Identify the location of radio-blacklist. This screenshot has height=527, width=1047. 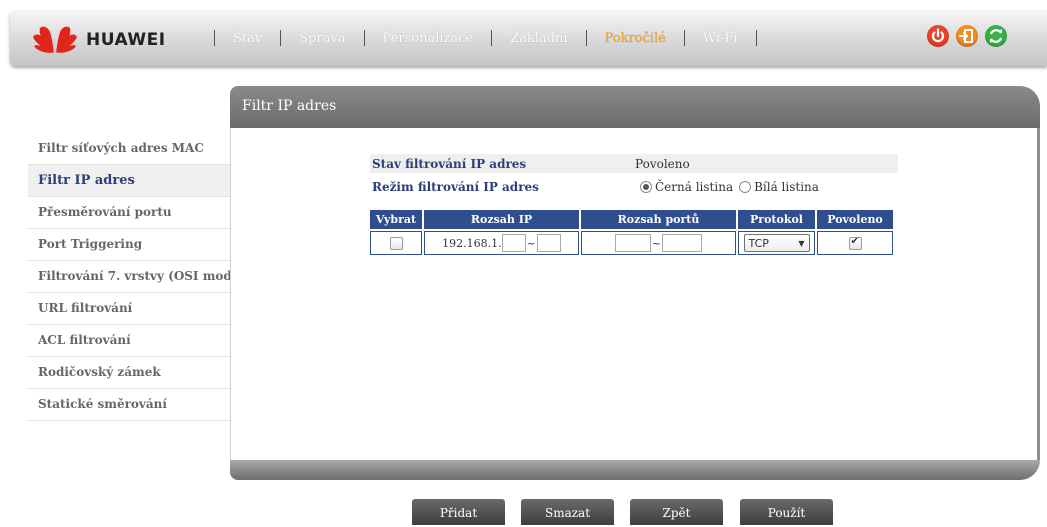
(646, 187).